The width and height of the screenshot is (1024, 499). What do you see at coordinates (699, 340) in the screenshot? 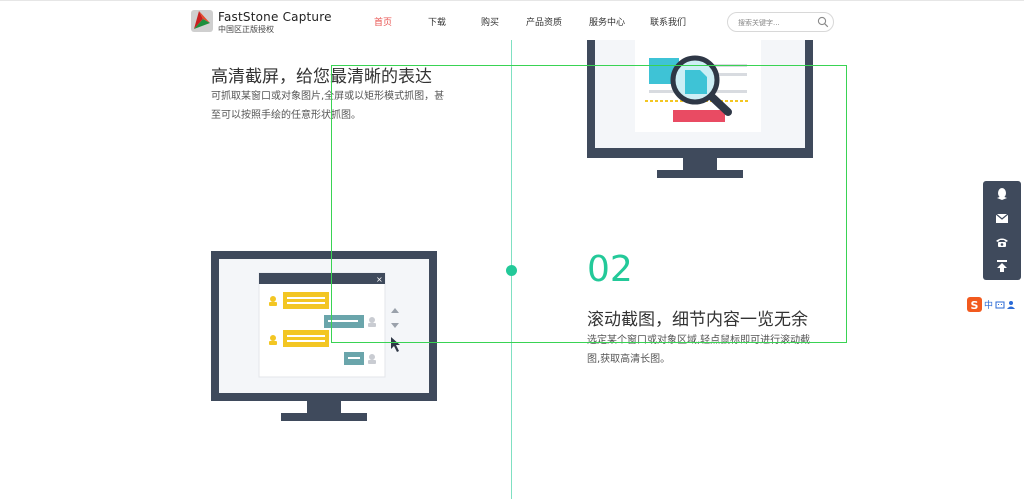
I see `feature-2-desc-line1: 选定某个窗口或对象区域,轻点鼠标即可进行滚动截` at bounding box center [699, 340].